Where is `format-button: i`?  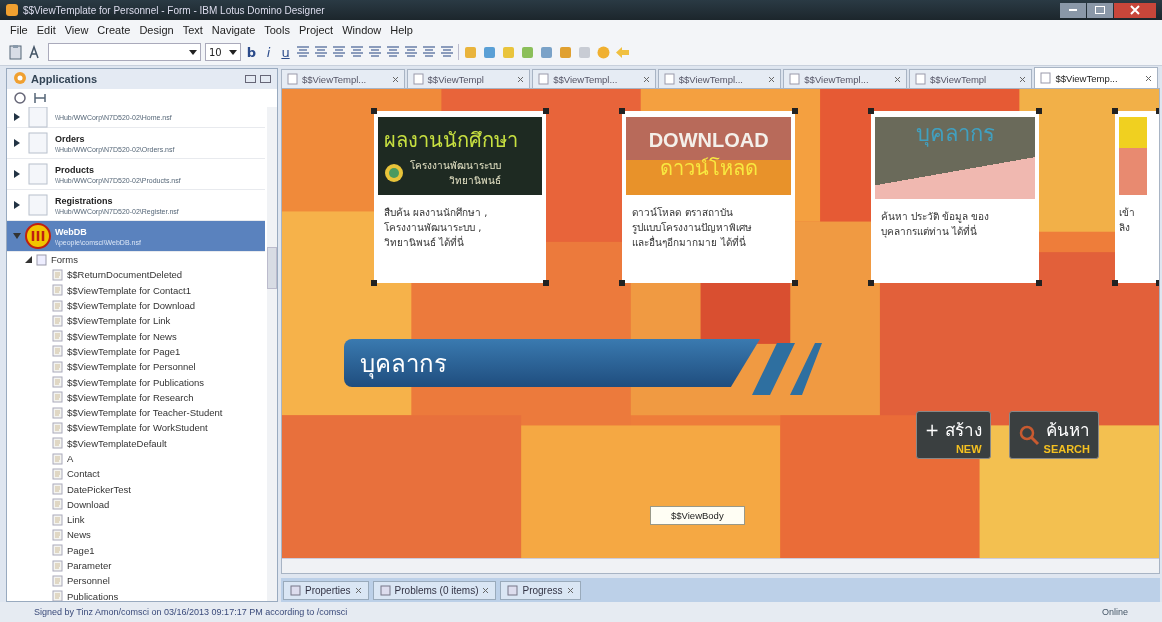 format-button: i is located at coordinates (268, 52).